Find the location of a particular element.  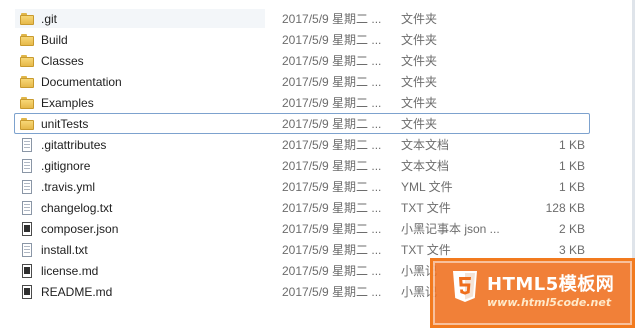

list-item-selected: unitTests 2017/5/9 星期二 ... 文件夹 is located at coordinates (302, 123).